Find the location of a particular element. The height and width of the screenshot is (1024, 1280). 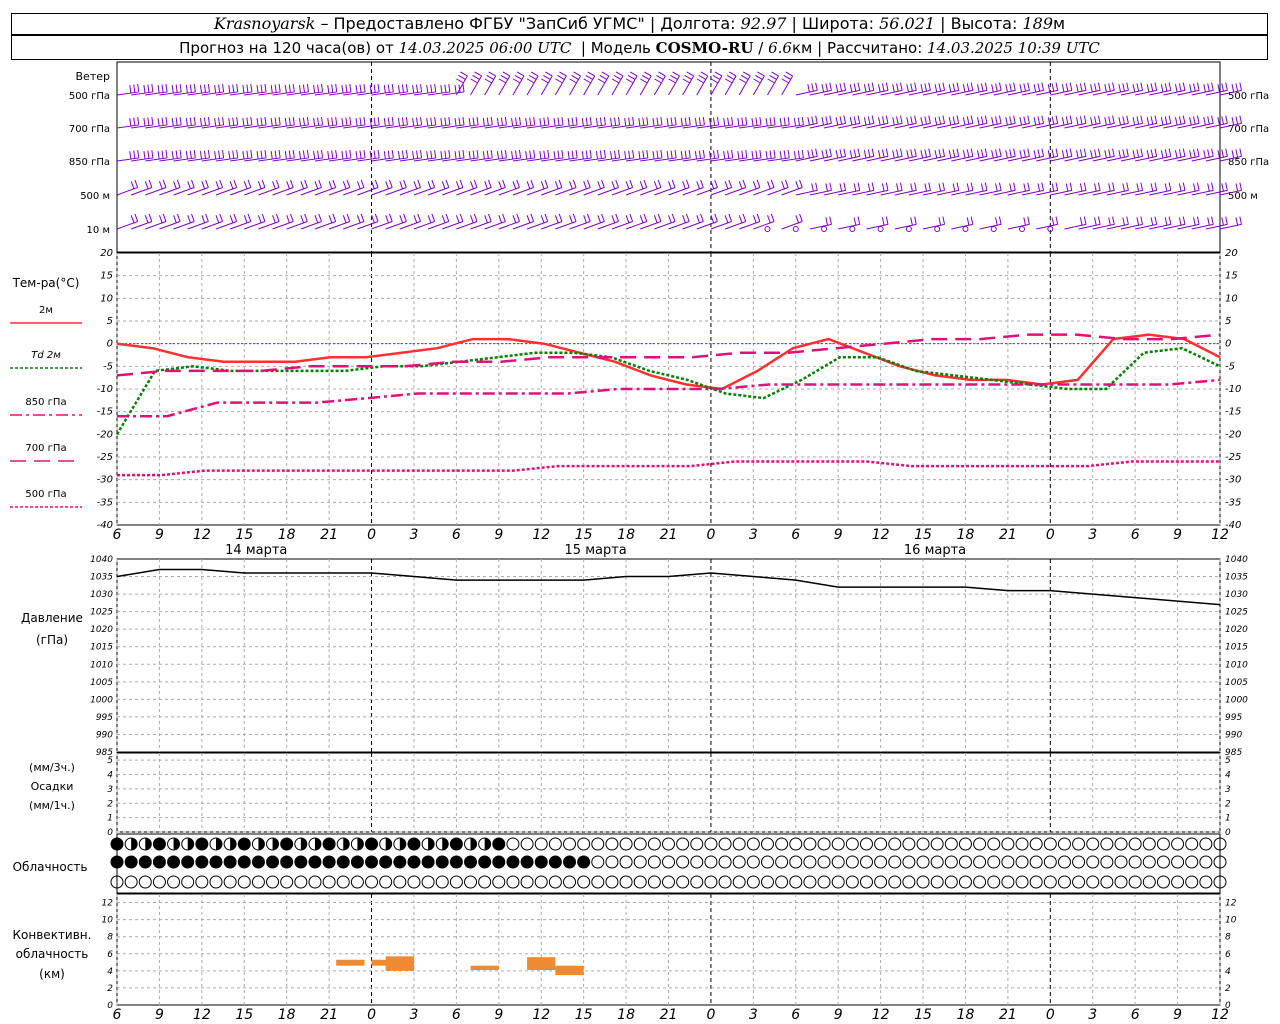

time-tick-label: 0 is located at coordinates (371, 535).